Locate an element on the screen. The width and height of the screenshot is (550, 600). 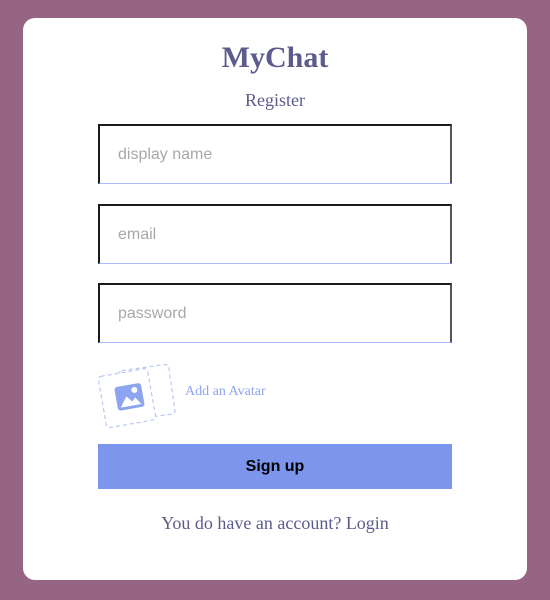
email-input is located at coordinates (275, 234).